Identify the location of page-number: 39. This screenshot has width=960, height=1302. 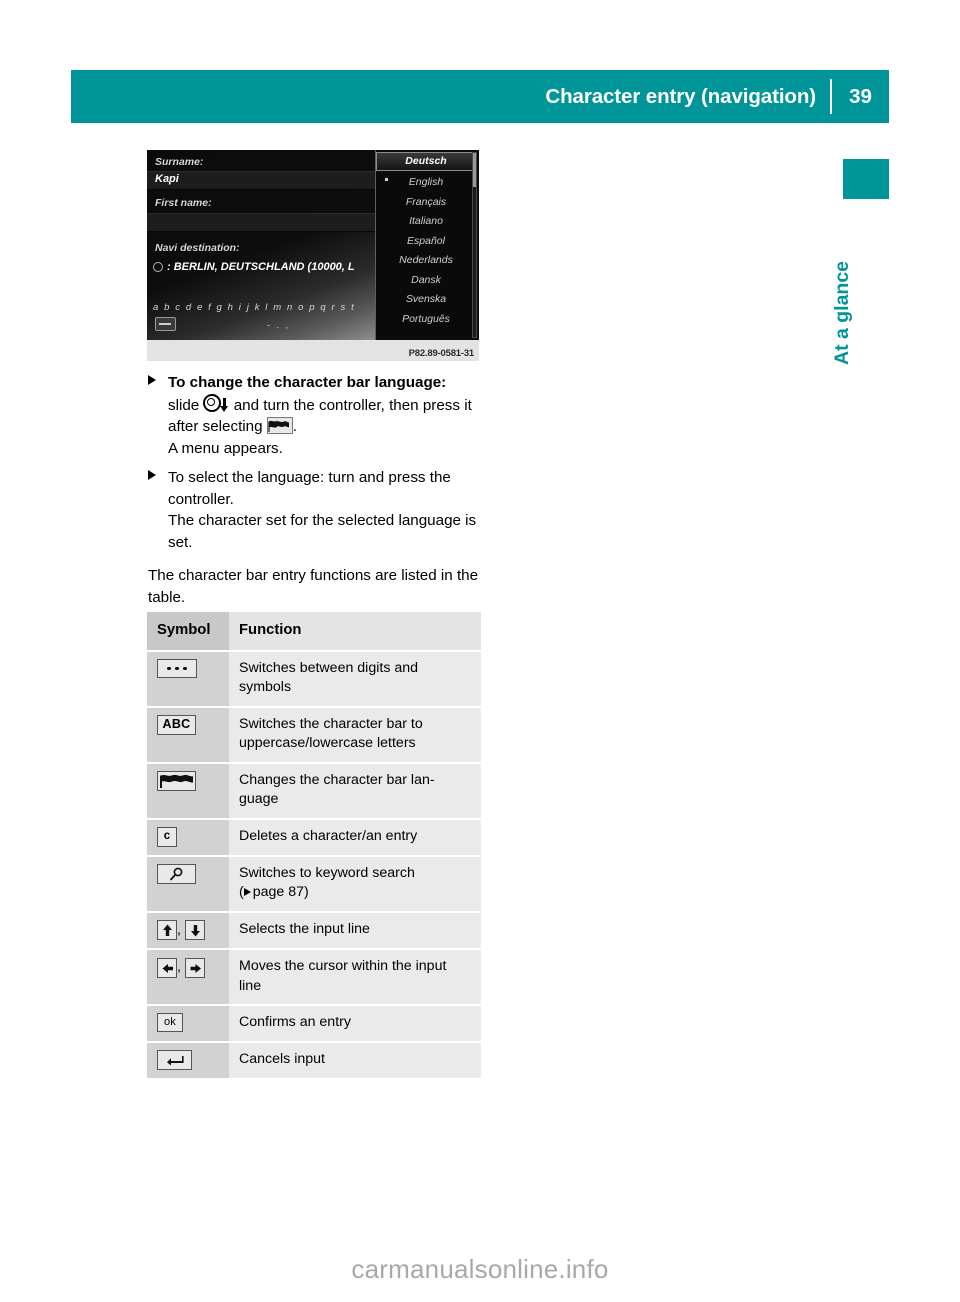
(860, 96).